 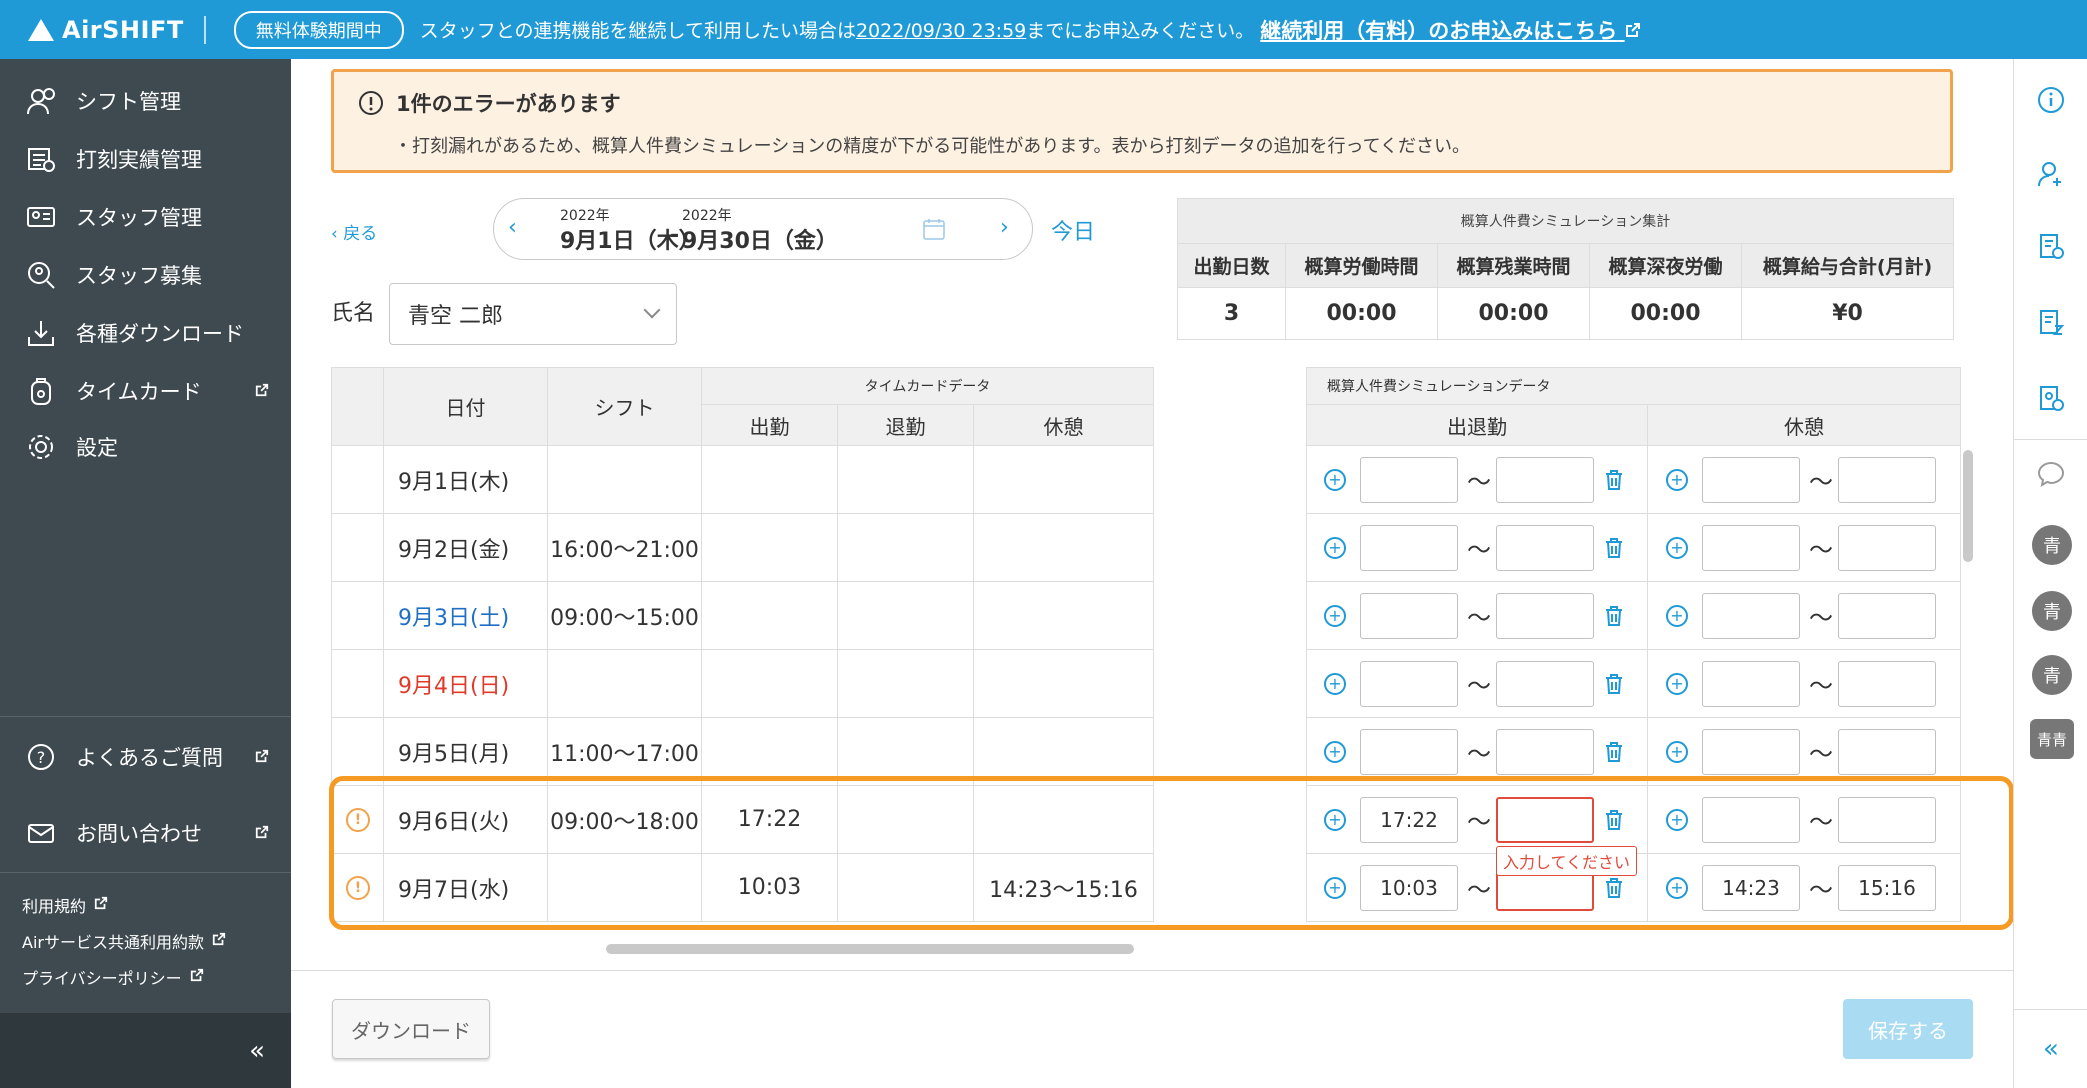 What do you see at coordinates (41, 833) in the screenshot?
I see `mail-icon` at bounding box center [41, 833].